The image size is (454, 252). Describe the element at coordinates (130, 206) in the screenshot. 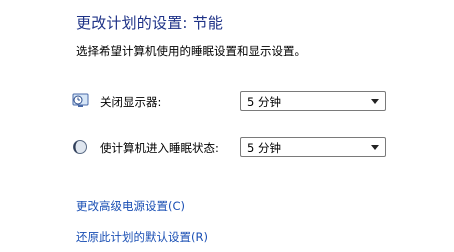

I see `advanced-power-settings-link: 更改高级电源设置(C)` at that location.